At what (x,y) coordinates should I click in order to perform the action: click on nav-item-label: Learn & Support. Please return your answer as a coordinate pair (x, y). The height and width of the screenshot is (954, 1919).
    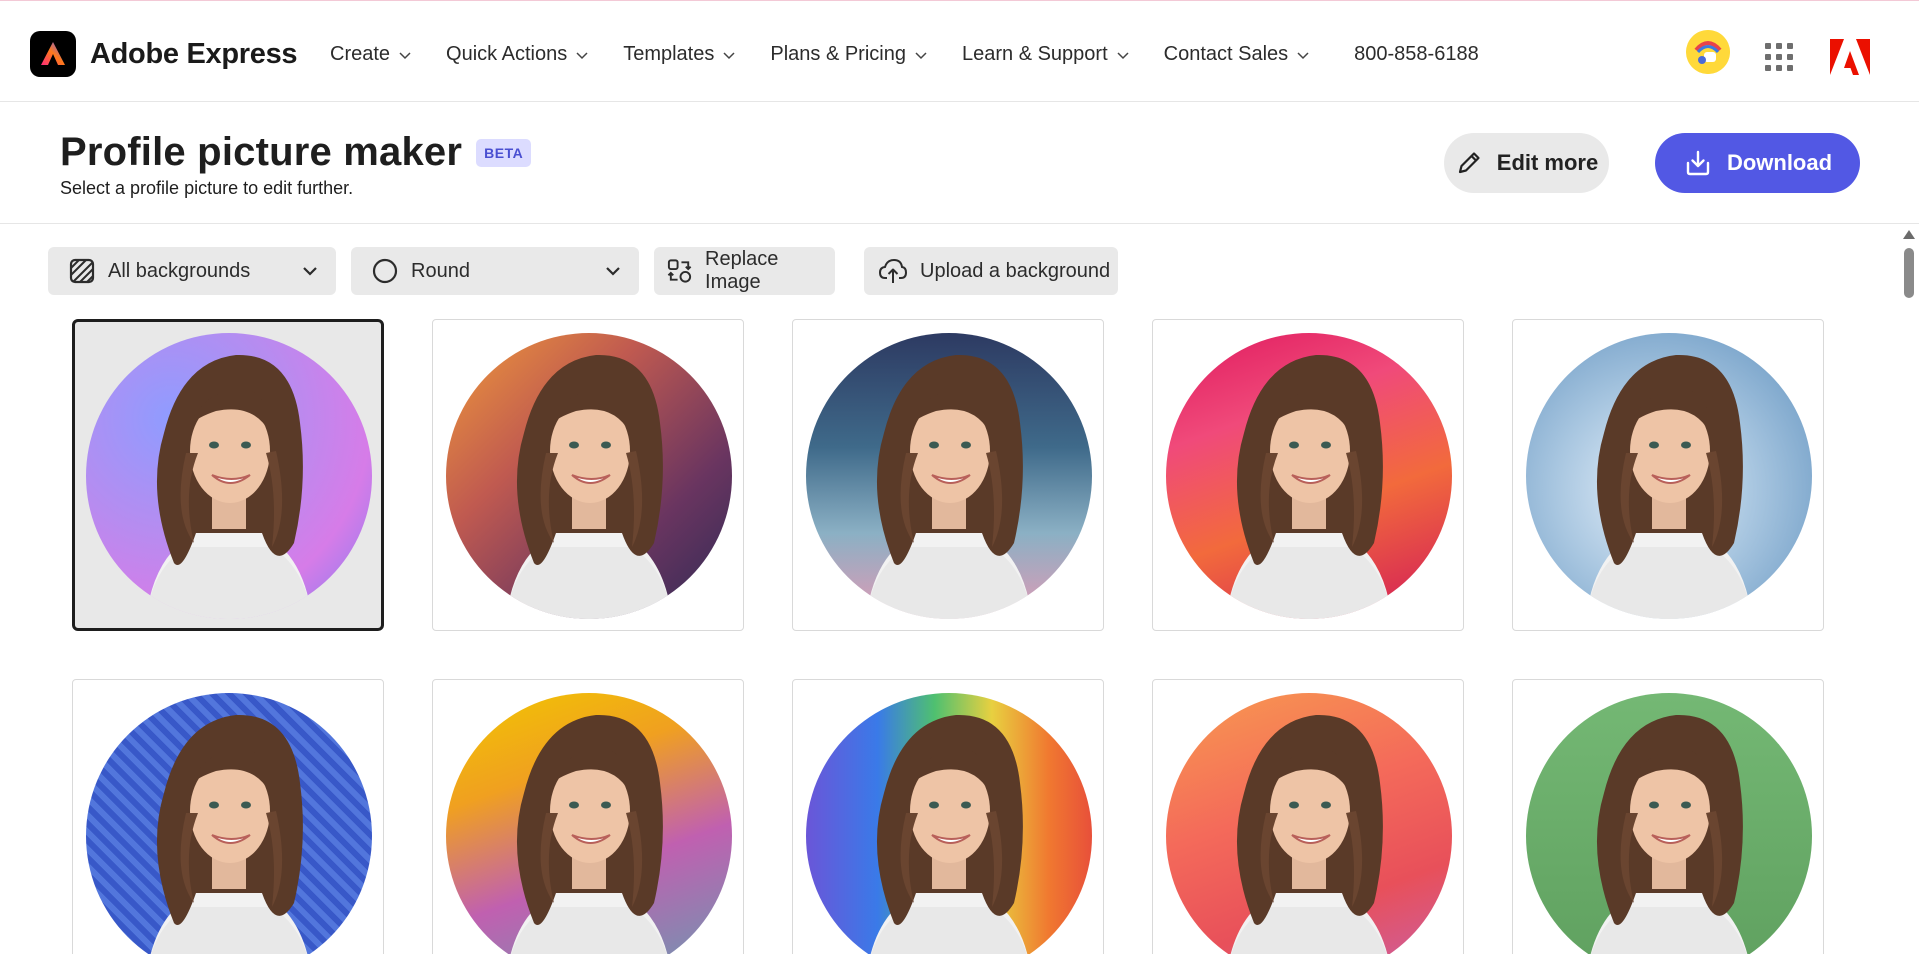
    Looking at the image, I should click on (1035, 54).